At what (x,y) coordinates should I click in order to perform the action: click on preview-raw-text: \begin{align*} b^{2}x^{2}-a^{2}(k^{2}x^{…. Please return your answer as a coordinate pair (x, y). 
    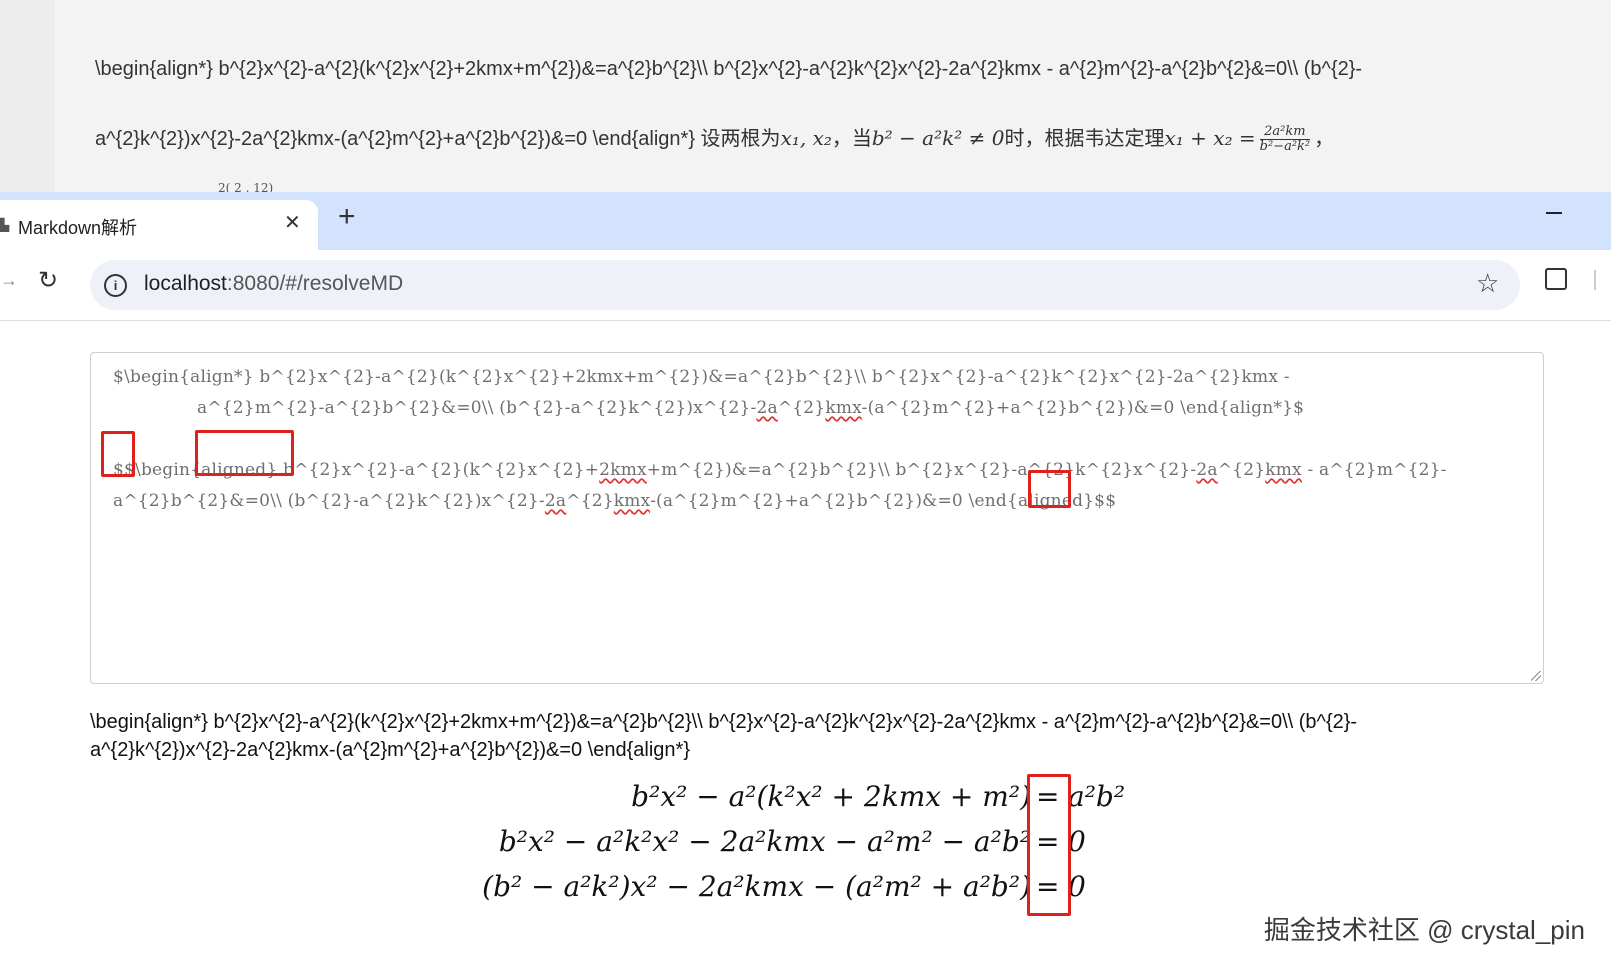
    Looking at the image, I should click on (724, 736).